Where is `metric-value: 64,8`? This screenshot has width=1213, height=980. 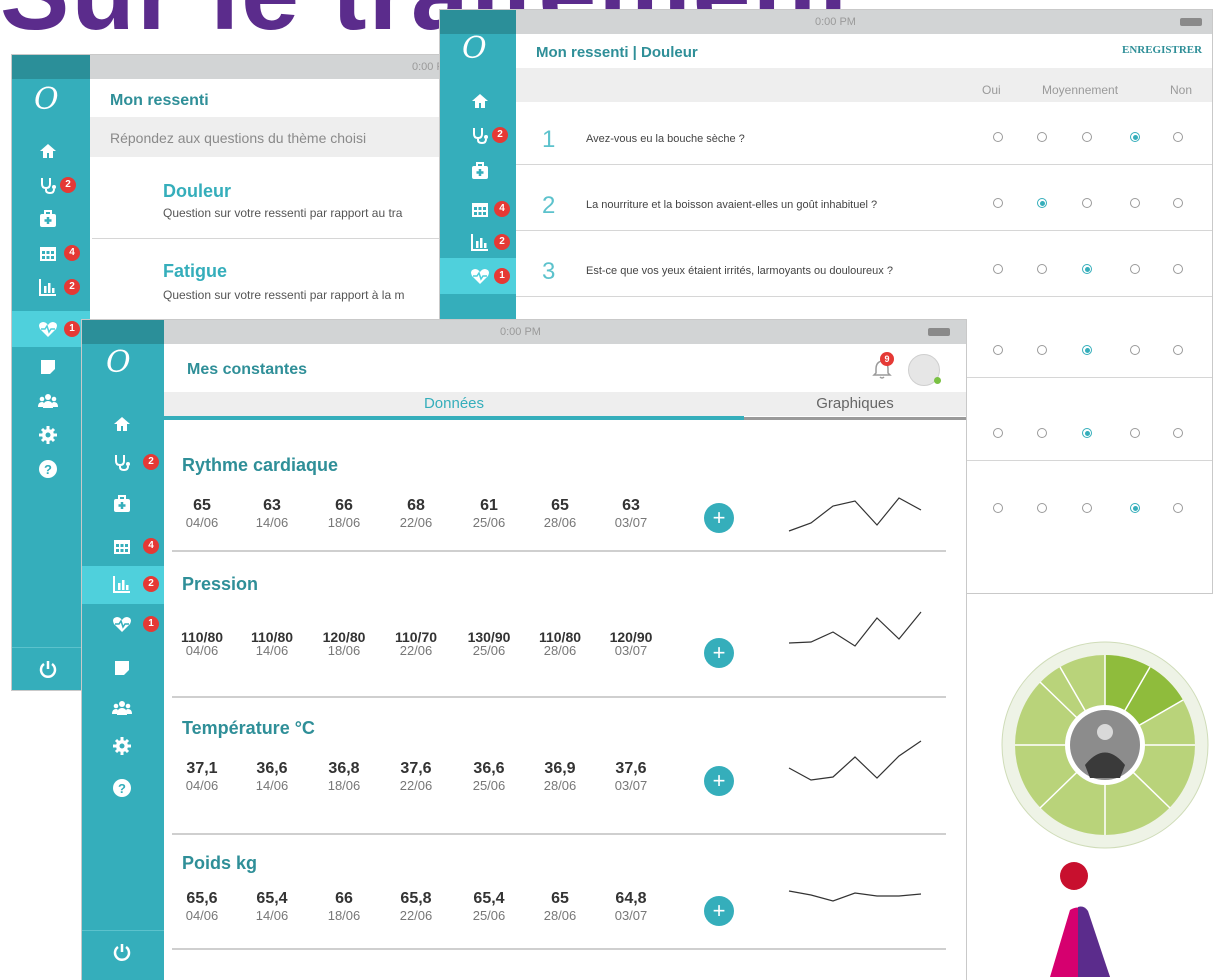 metric-value: 64,8 is located at coordinates (631, 898).